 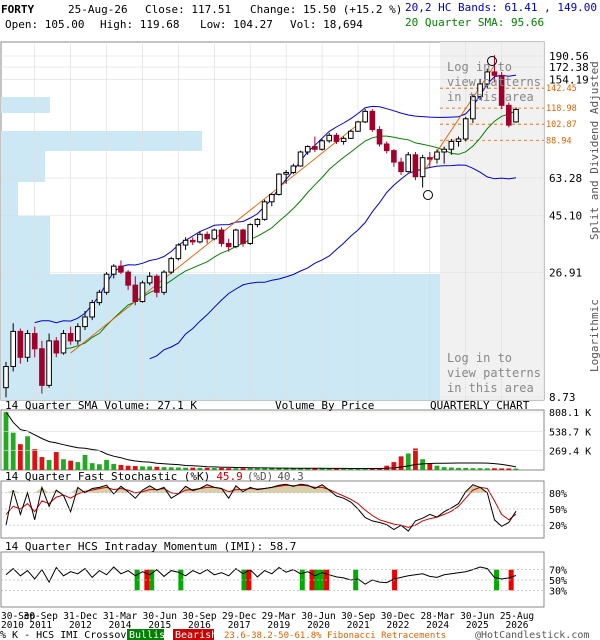 What do you see at coordinates (501, 7) in the screenshot?
I see `bands-label: 20,2 HC Bands: 61.41 , 149.00` at bounding box center [501, 7].